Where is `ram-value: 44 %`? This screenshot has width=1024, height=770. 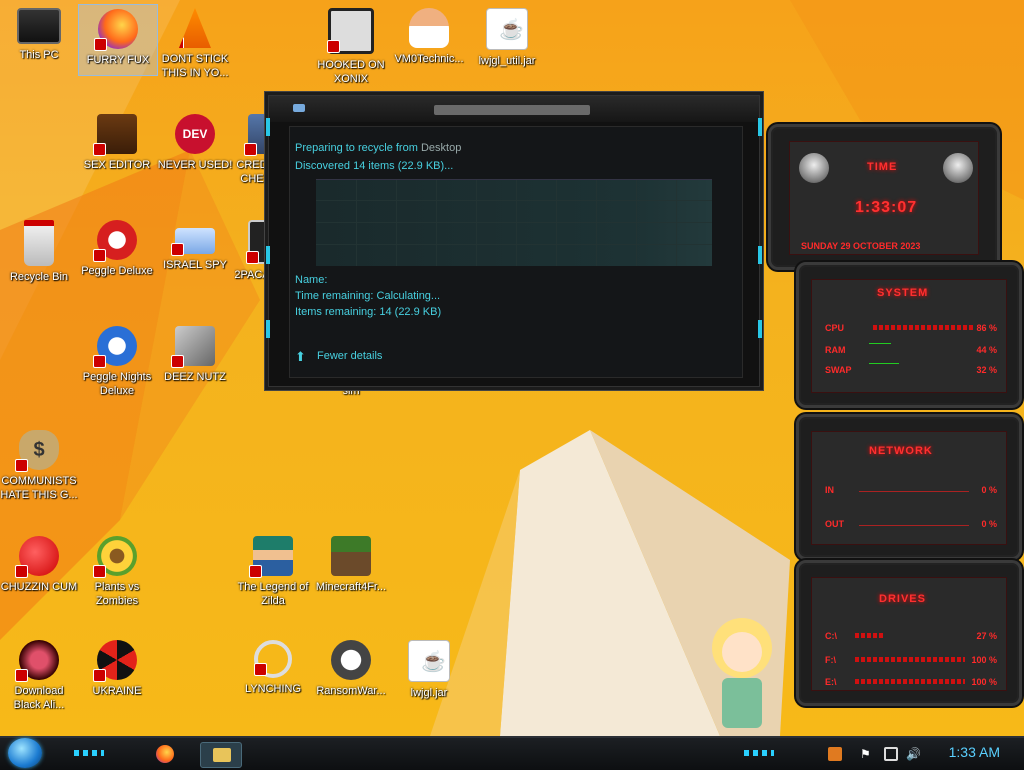
ram-value: 44 % is located at coordinates (986, 350).